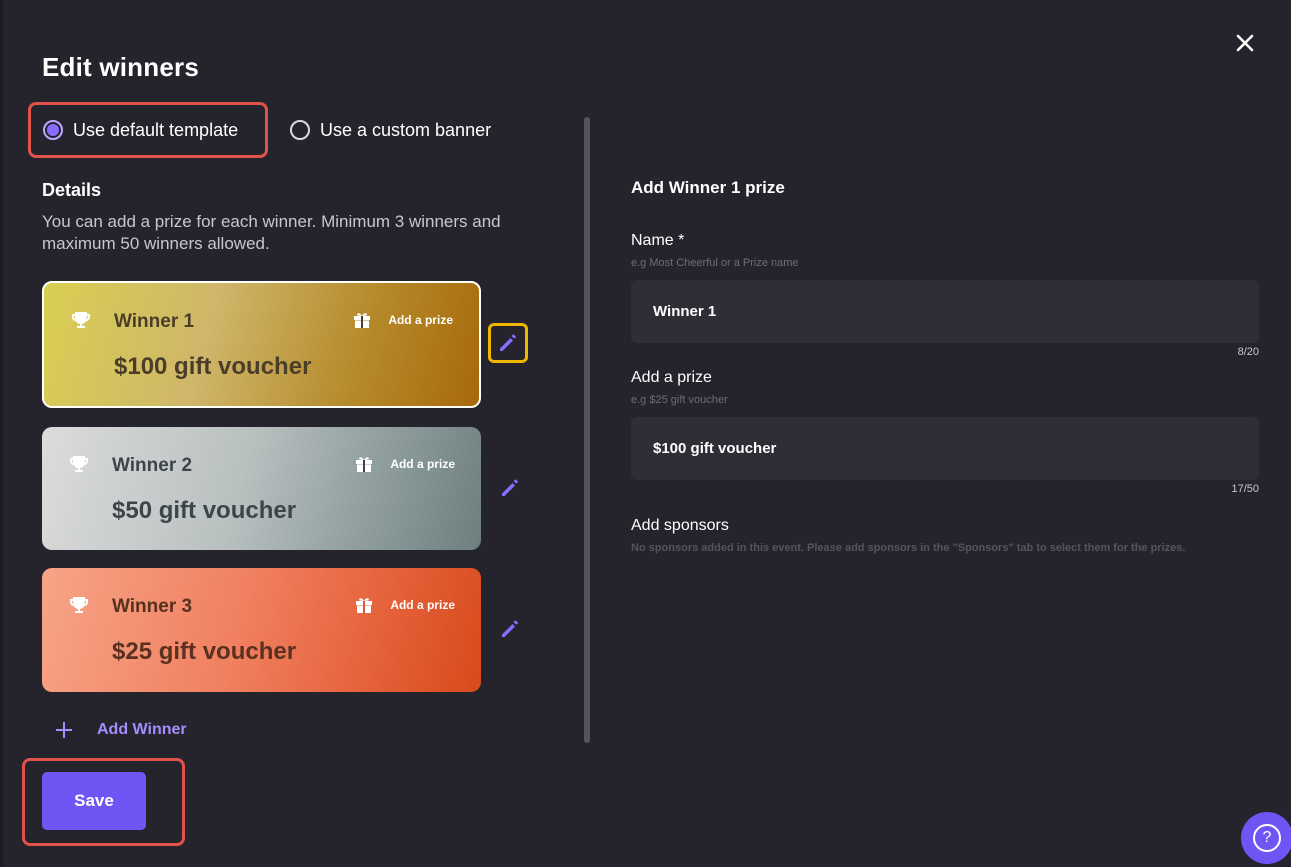  I want to click on winner-card-3: Winner 3 Add a prize $25 gift voucher, so click(261, 630).